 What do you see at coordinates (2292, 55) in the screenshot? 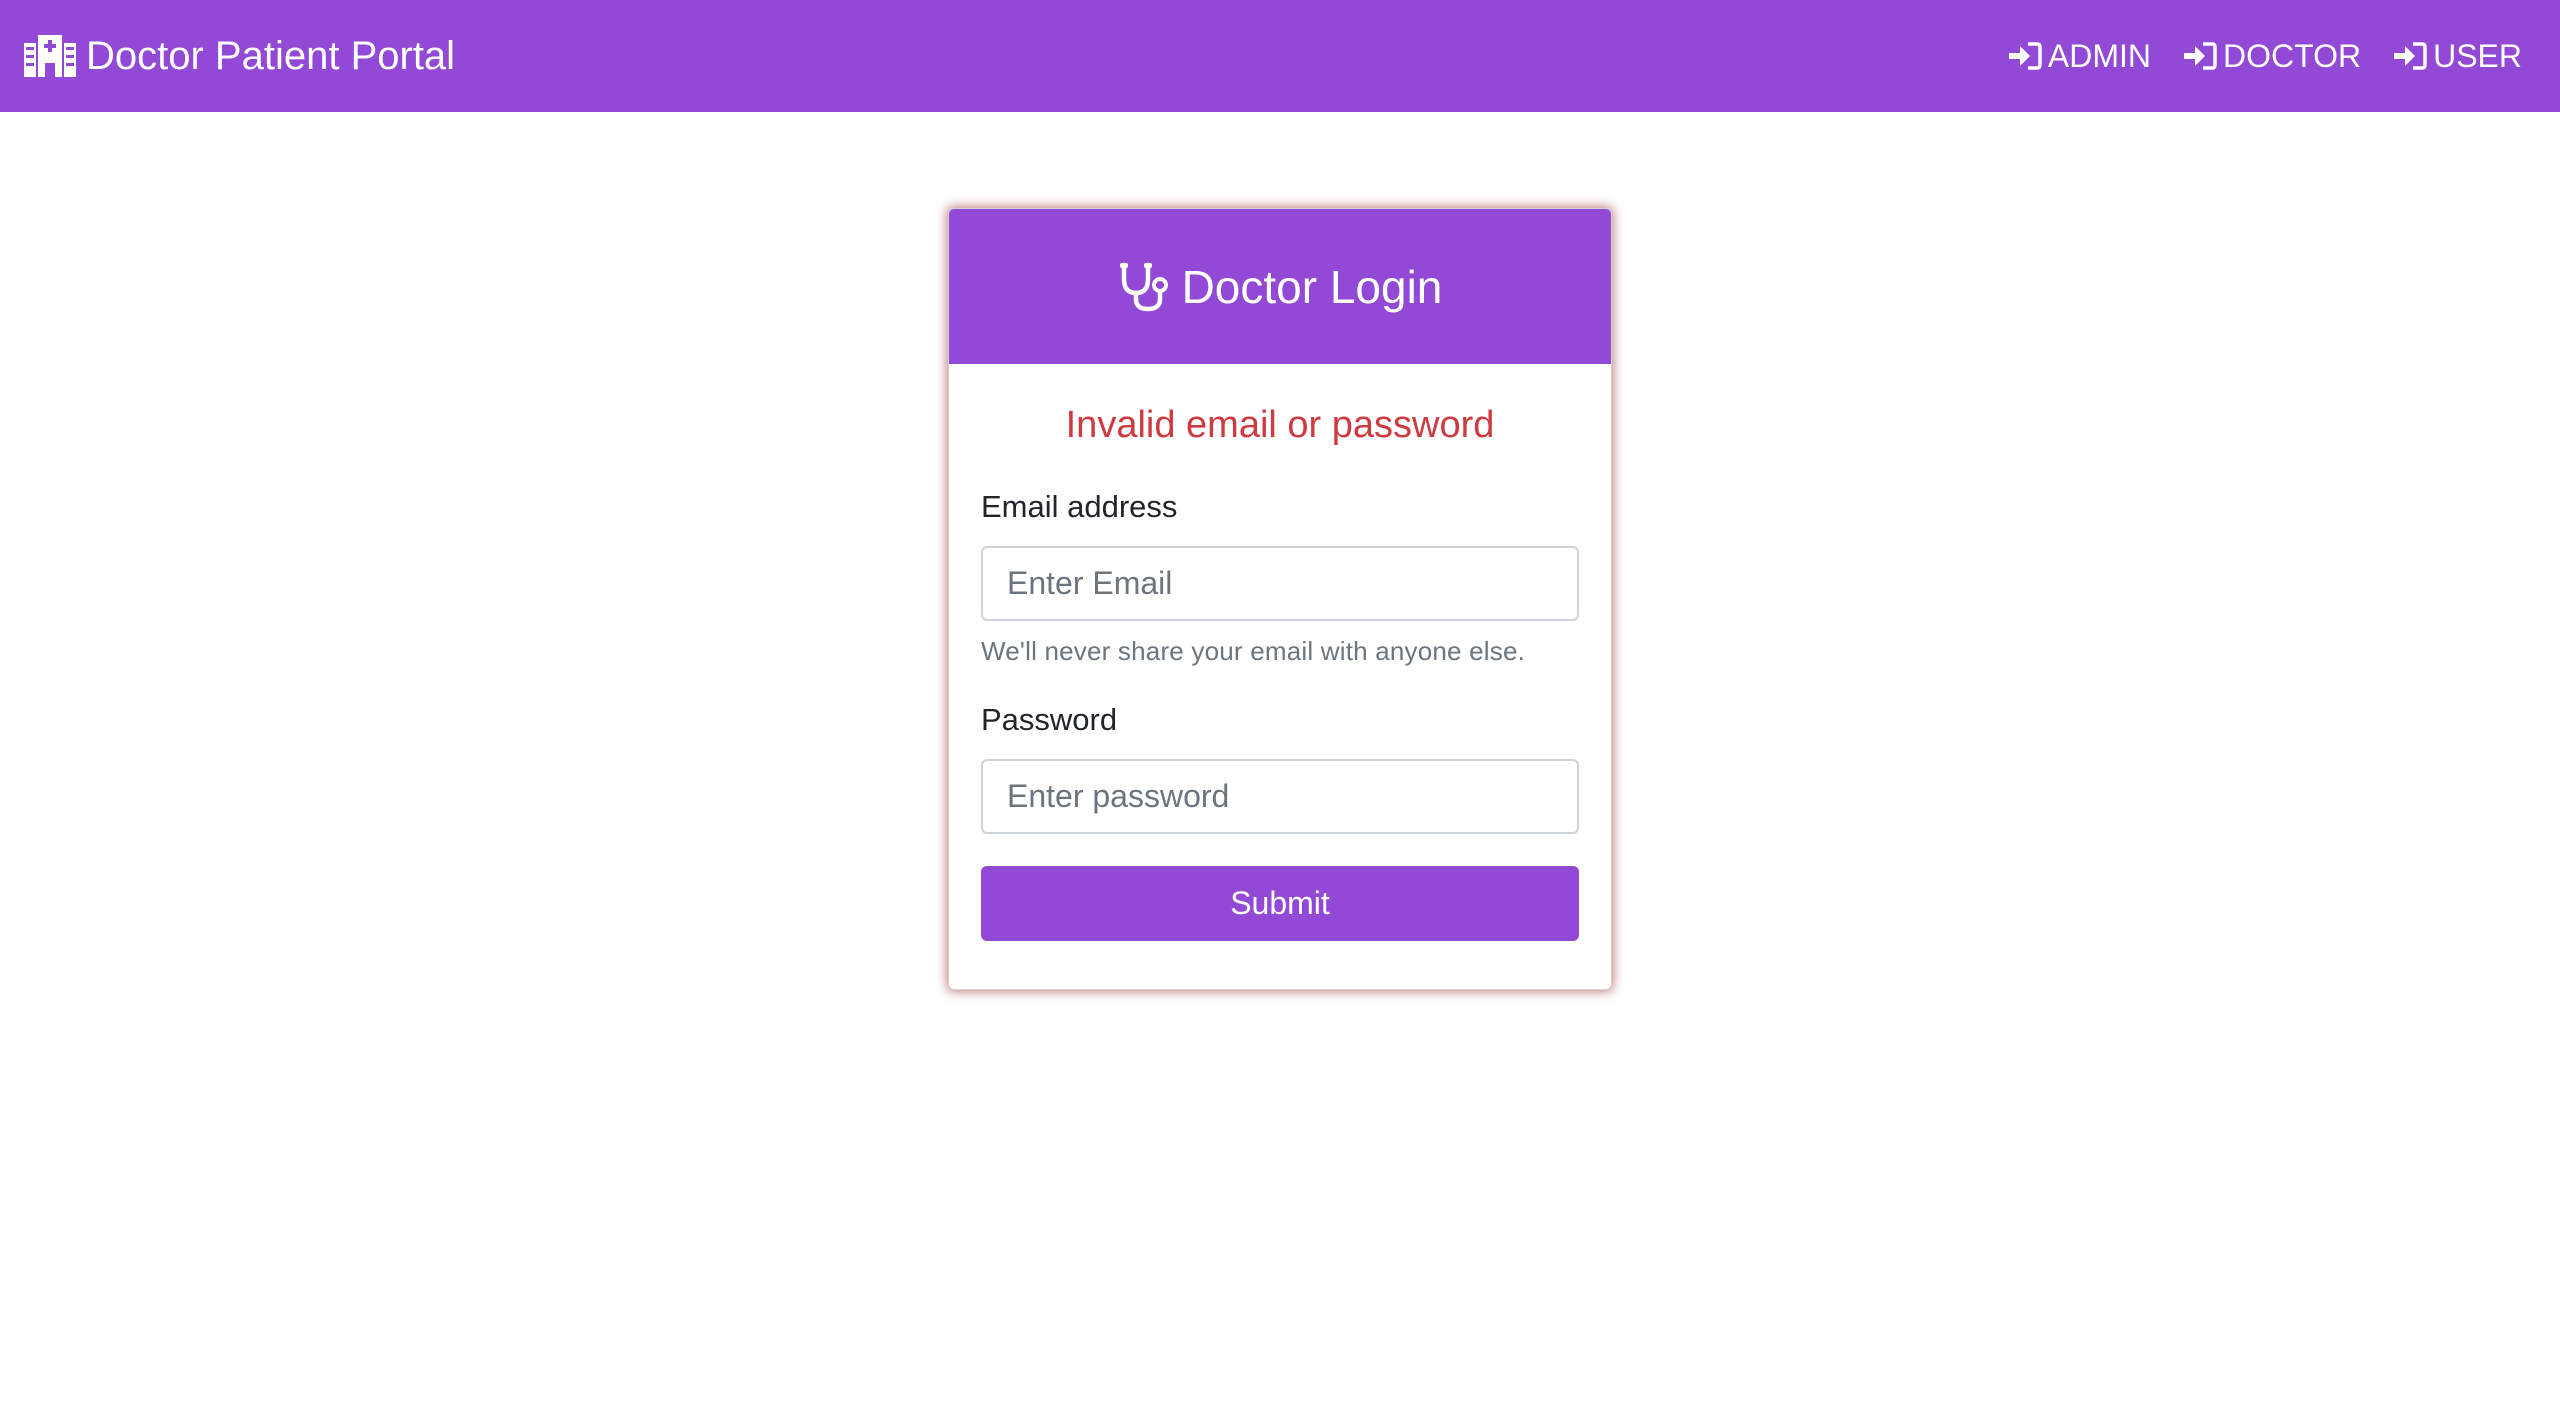
I see `nav-link-doctor-label: DOCTOR` at bounding box center [2292, 55].